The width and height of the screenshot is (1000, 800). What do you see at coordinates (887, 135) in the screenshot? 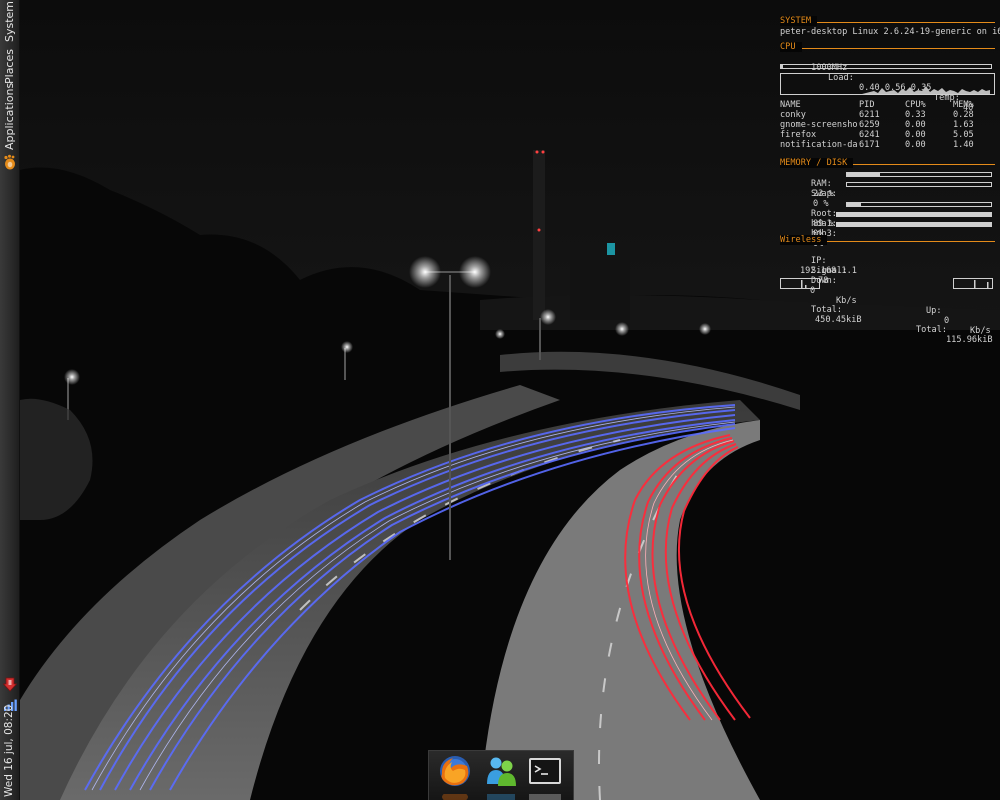
I see `table-row: firefox 6241 0.00 5.05` at bounding box center [887, 135].